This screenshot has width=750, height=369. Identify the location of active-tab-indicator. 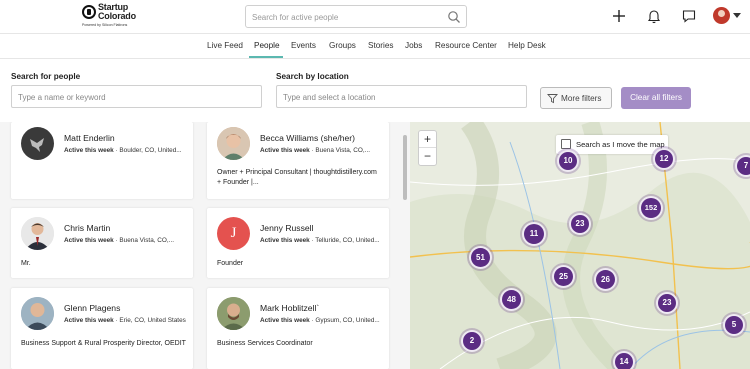
(266, 57).